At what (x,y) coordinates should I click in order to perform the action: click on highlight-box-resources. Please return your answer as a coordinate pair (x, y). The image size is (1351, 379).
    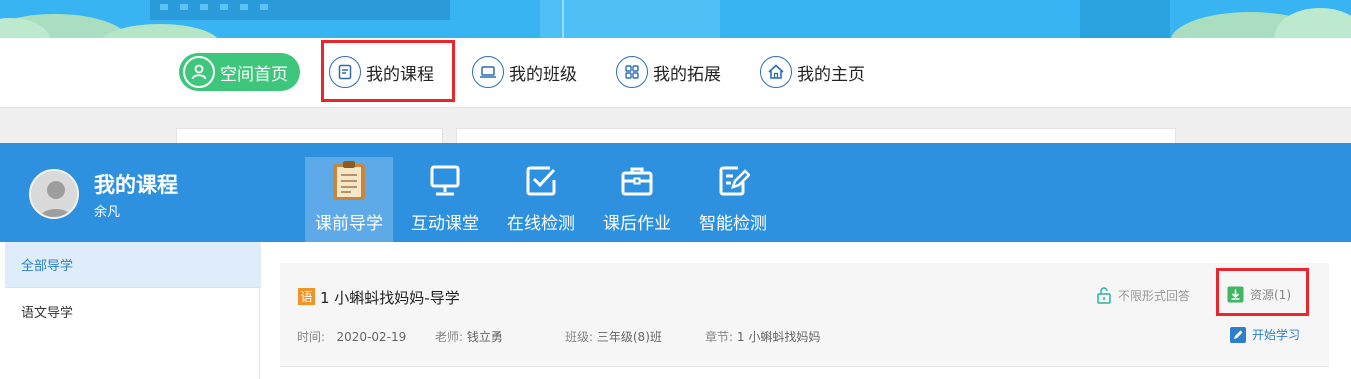
    Looking at the image, I should click on (1262, 292).